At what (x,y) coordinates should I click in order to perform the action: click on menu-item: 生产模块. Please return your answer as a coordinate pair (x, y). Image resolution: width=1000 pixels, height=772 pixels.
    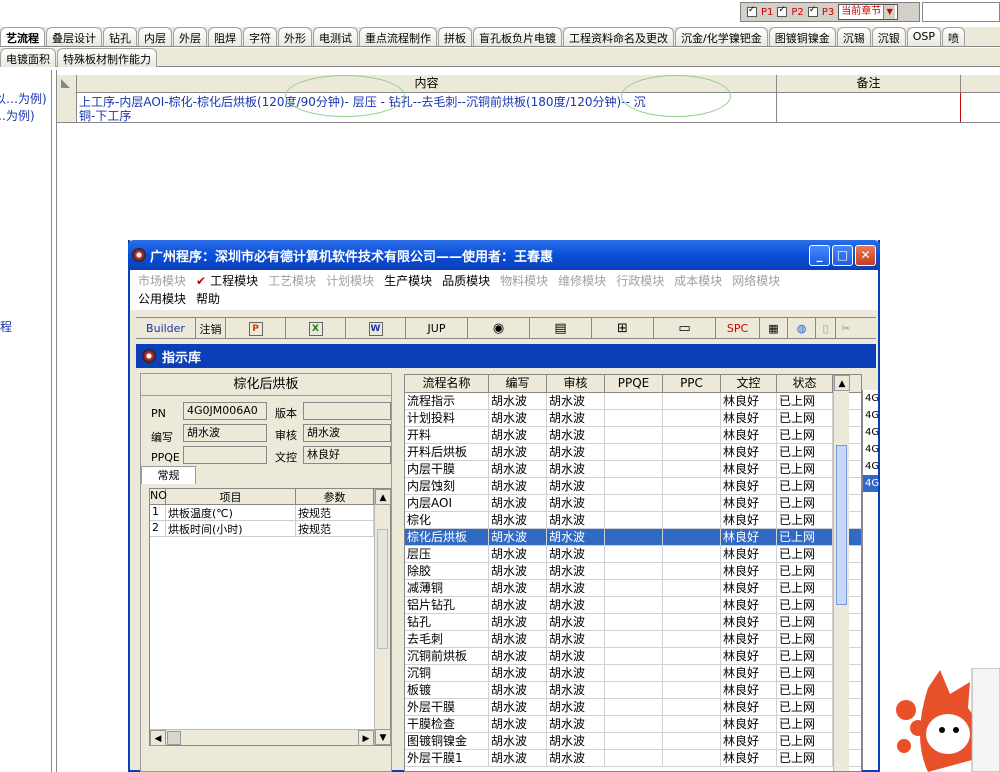
    Looking at the image, I should click on (408, 281).